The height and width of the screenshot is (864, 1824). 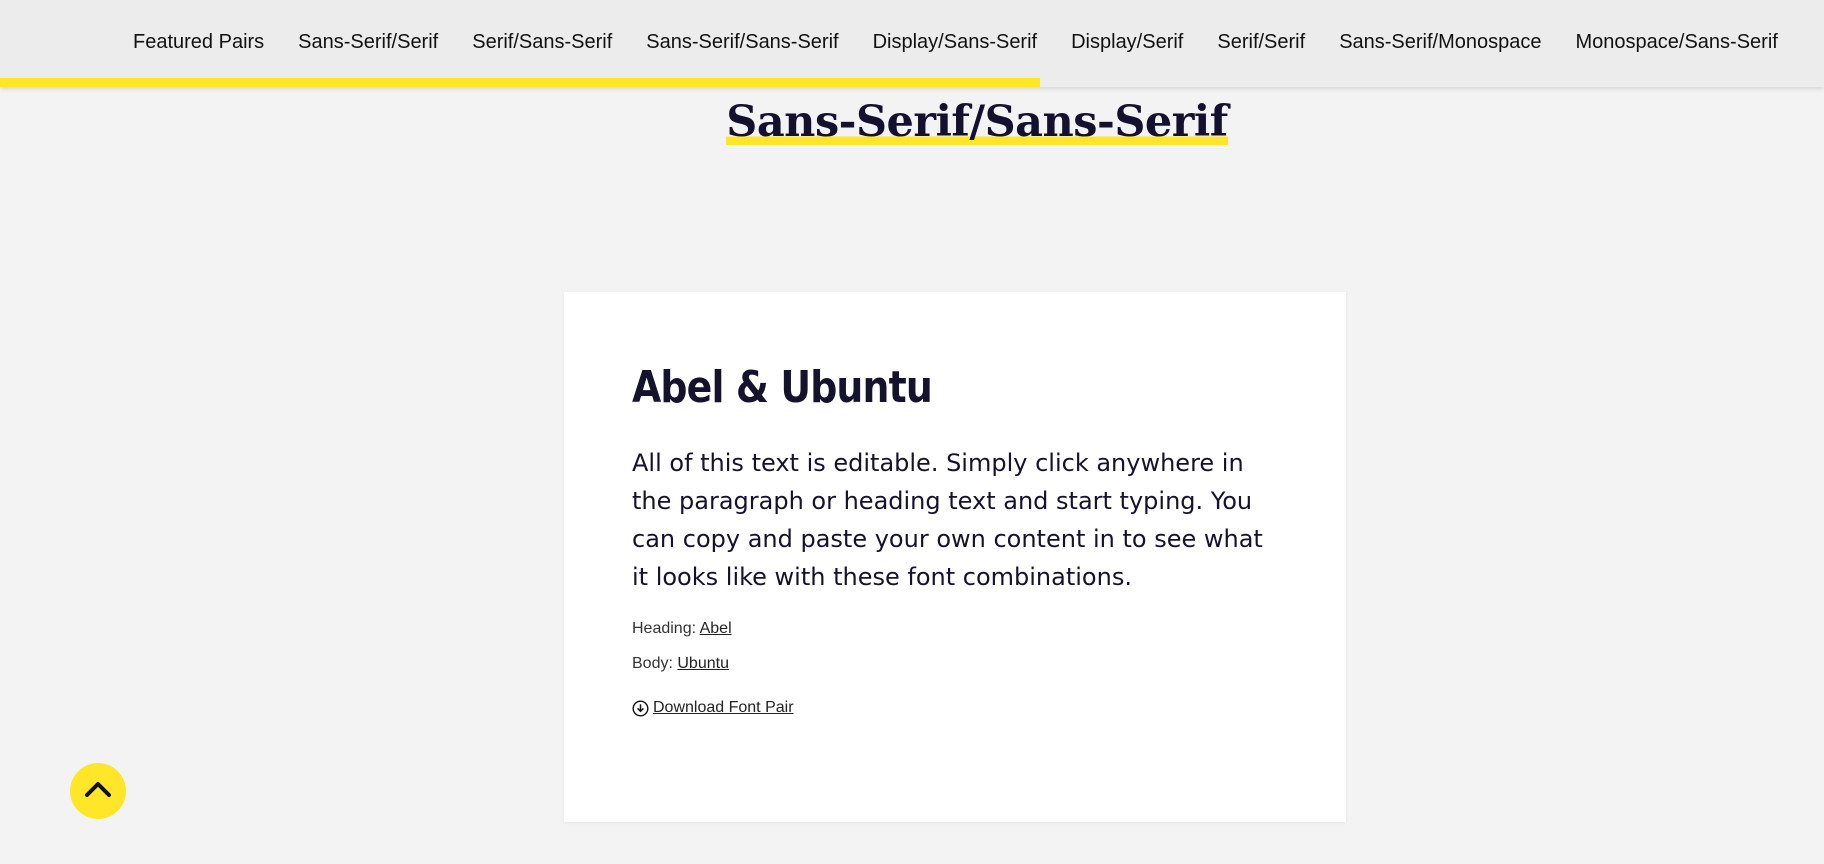 What do you see at coordinates (723, 707) in the screenshot?
I see `download-label: Download Font Pair` at bounding box center [723, 707].